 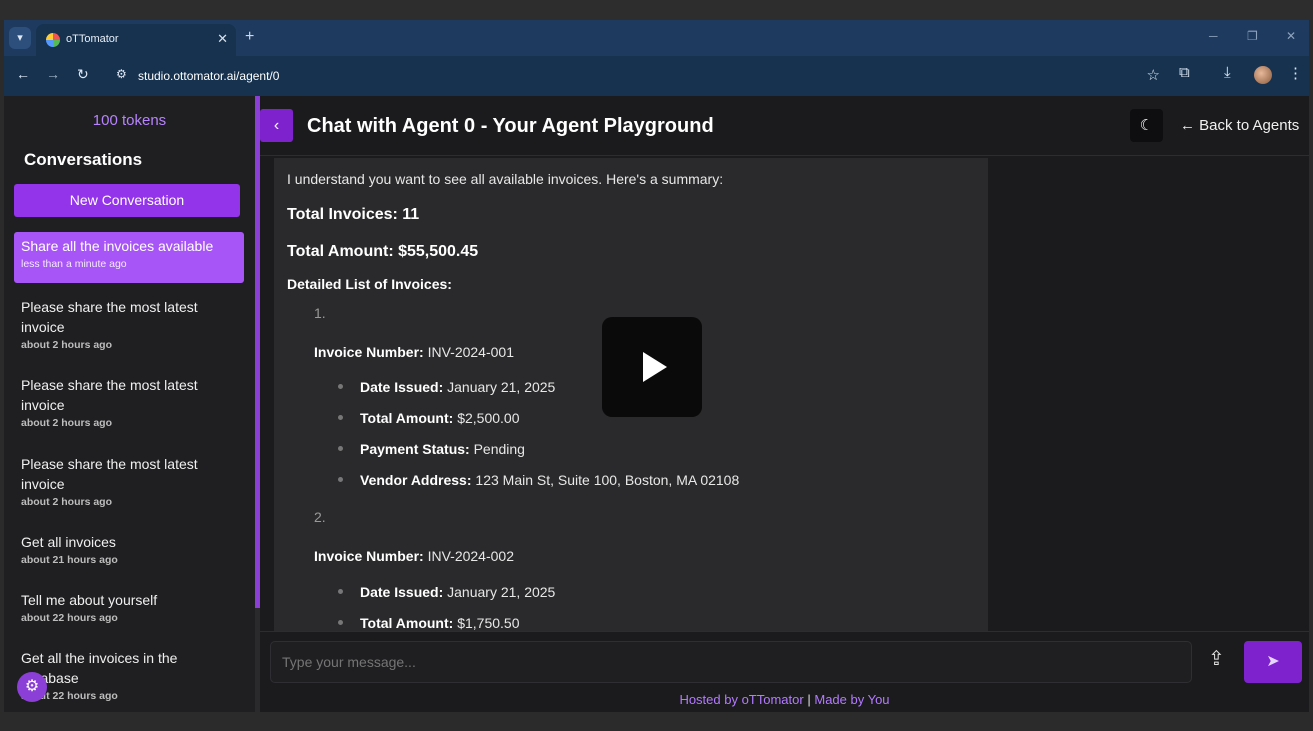 What do you see at coordinates (1291, 36) in the screenshot?
I see `window-close-icon: ✕` at bounding box center [1291, 36].